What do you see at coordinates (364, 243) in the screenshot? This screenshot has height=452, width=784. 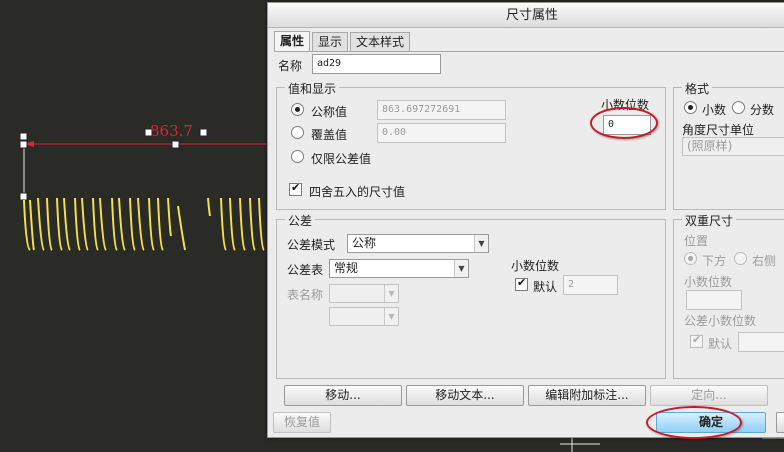 I see `tolerance-mode-value: 公称` at bounding box center [364, 243].